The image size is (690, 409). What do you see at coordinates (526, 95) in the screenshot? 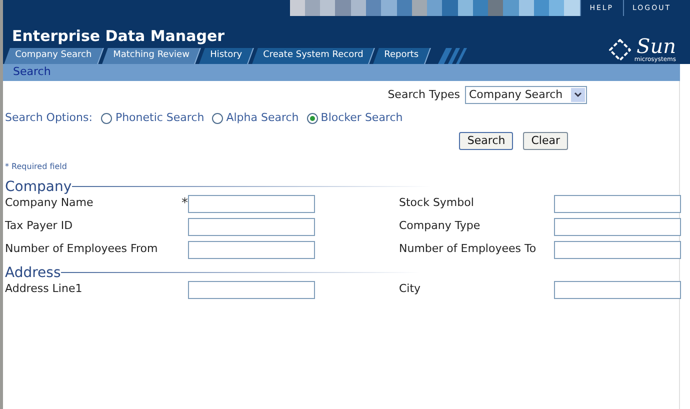
I see `search-types-dropdown: Company Search` at bounding box center [526, 95].